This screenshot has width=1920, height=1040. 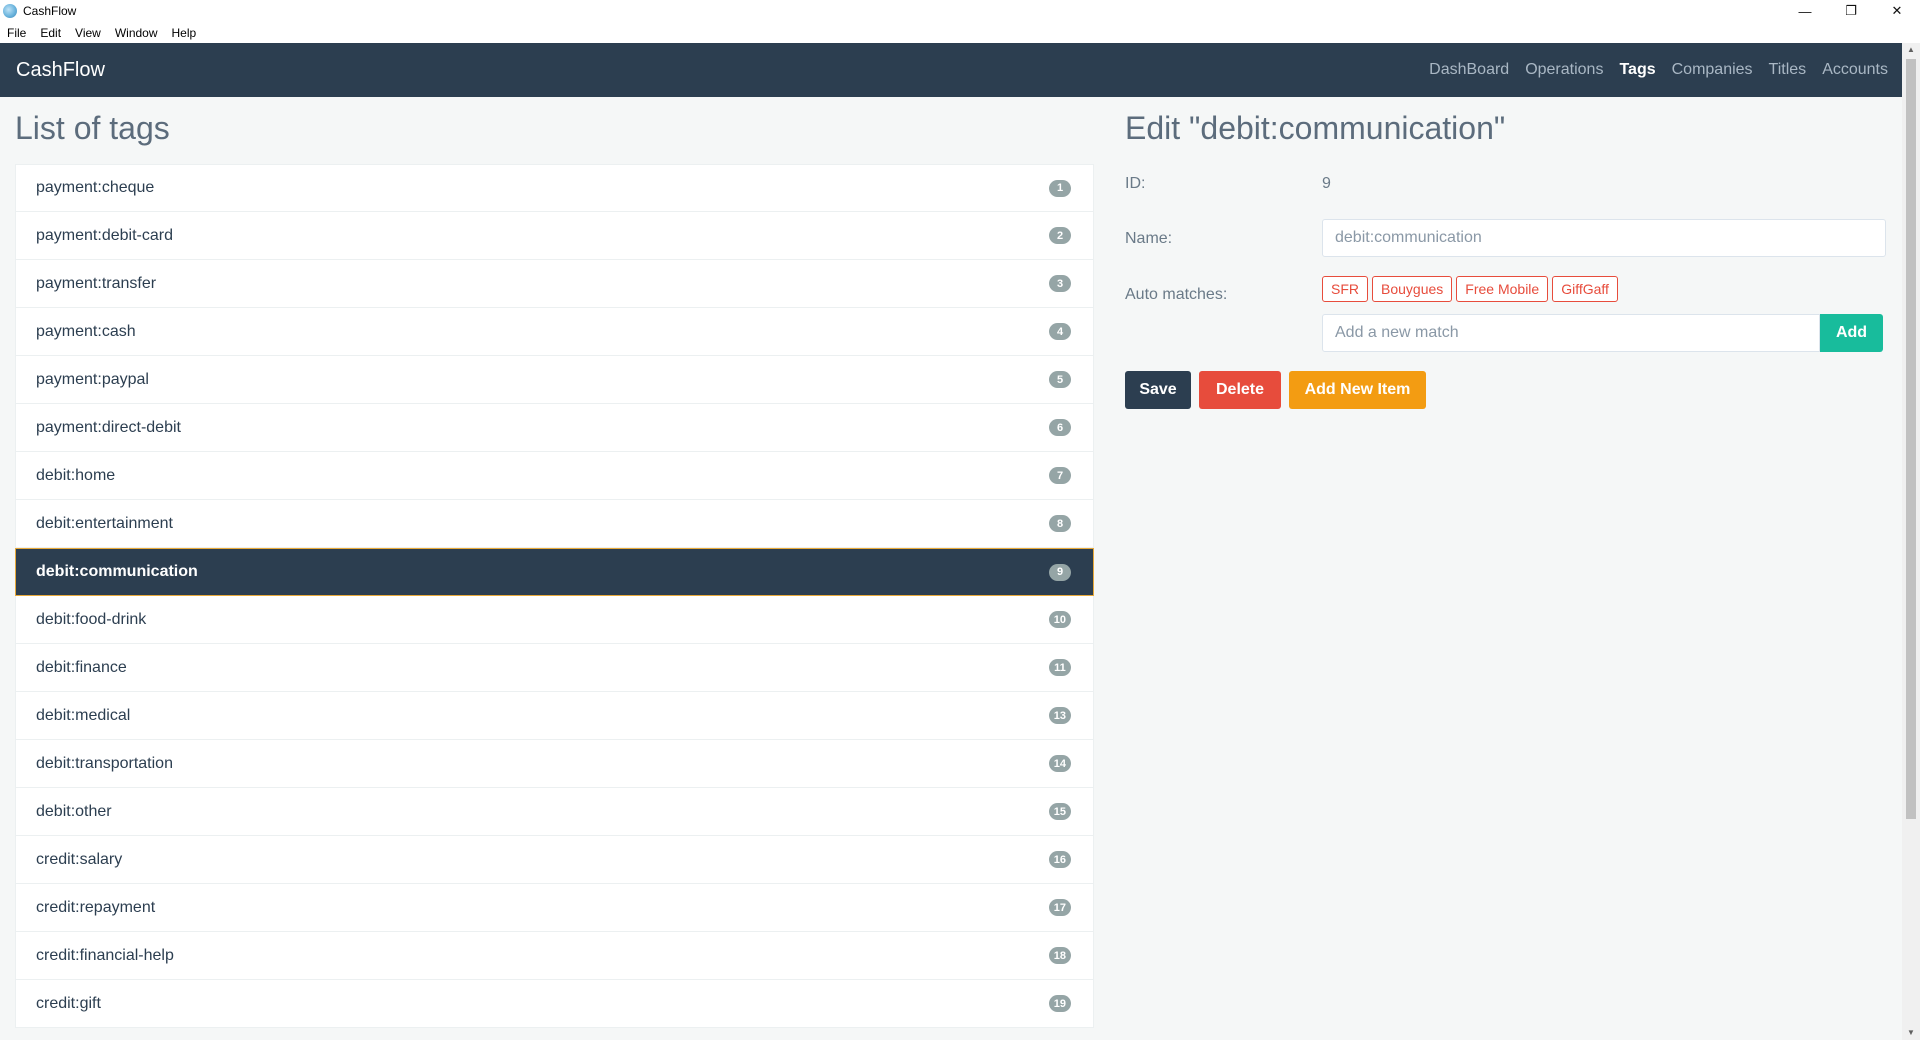 What do you see at coordinates (1897, 11) in the screenshot?
I see `close-icon: ✕` at bounding box center [1897, 11].